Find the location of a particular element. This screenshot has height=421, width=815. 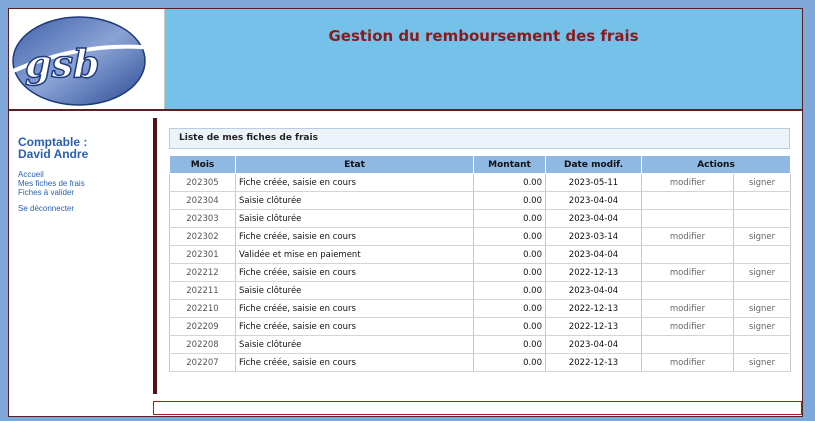

mois-cell: 202301 is located at coordinates (202, 254).